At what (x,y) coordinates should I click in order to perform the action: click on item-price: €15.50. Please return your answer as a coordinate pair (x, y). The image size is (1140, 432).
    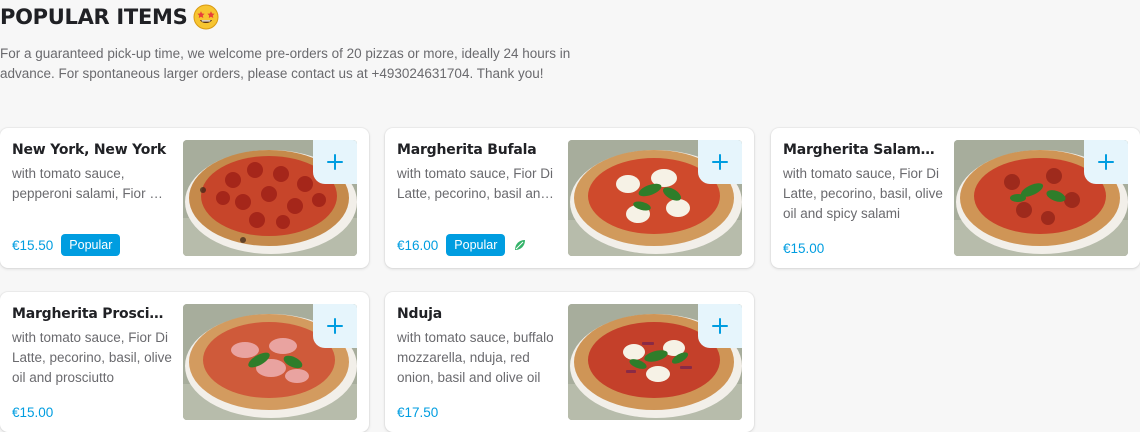
    Looking at the image, I should click on (33, 245).